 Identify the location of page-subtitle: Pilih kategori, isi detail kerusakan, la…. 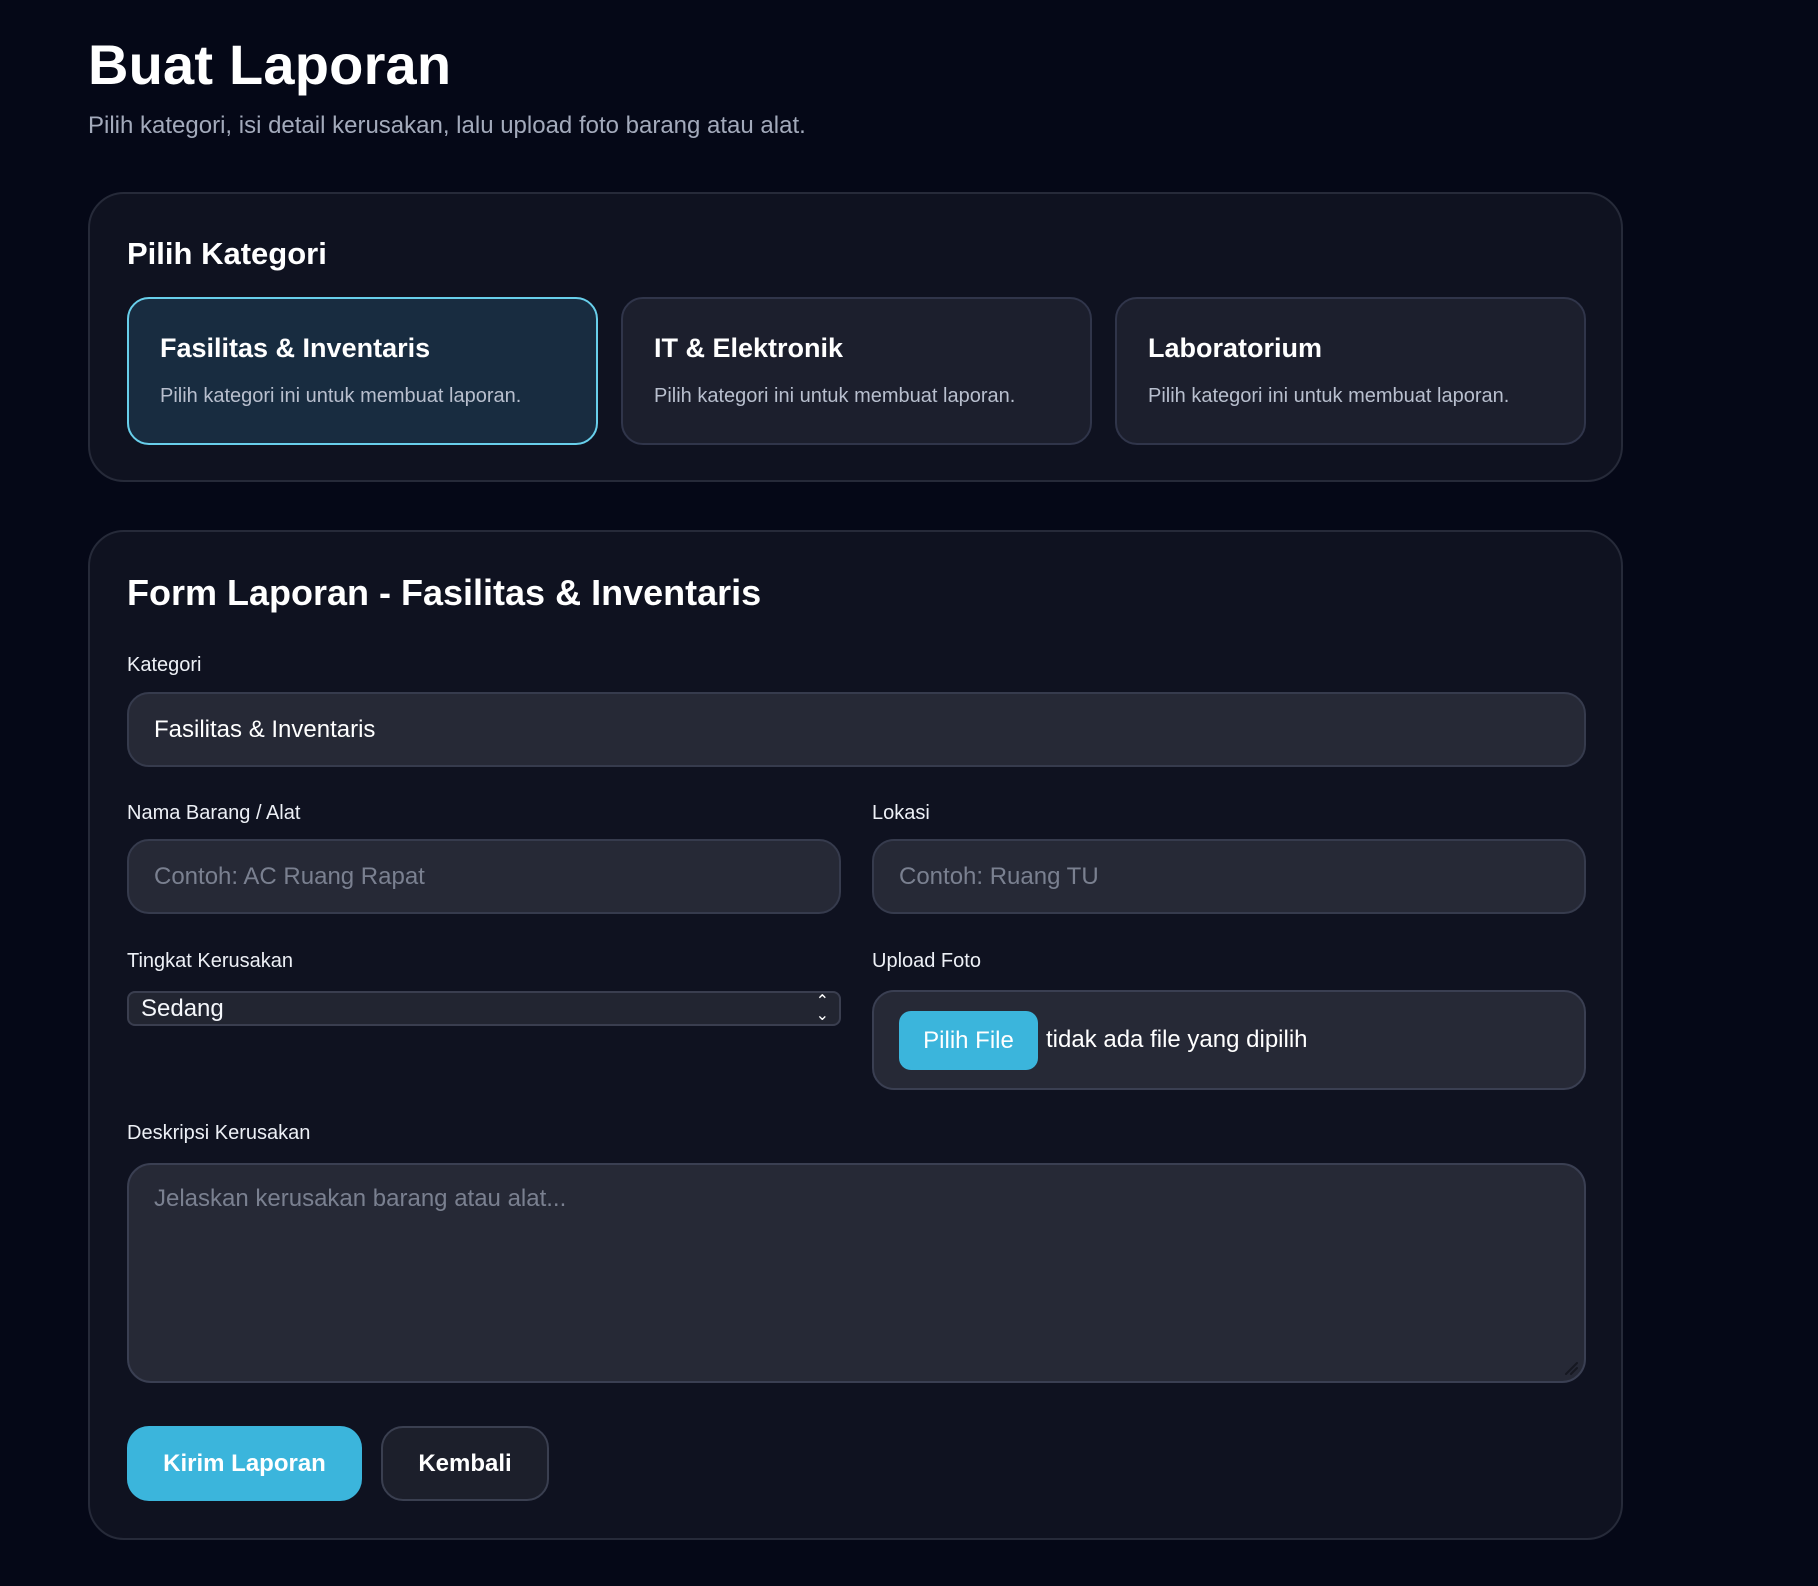
(447, 125).